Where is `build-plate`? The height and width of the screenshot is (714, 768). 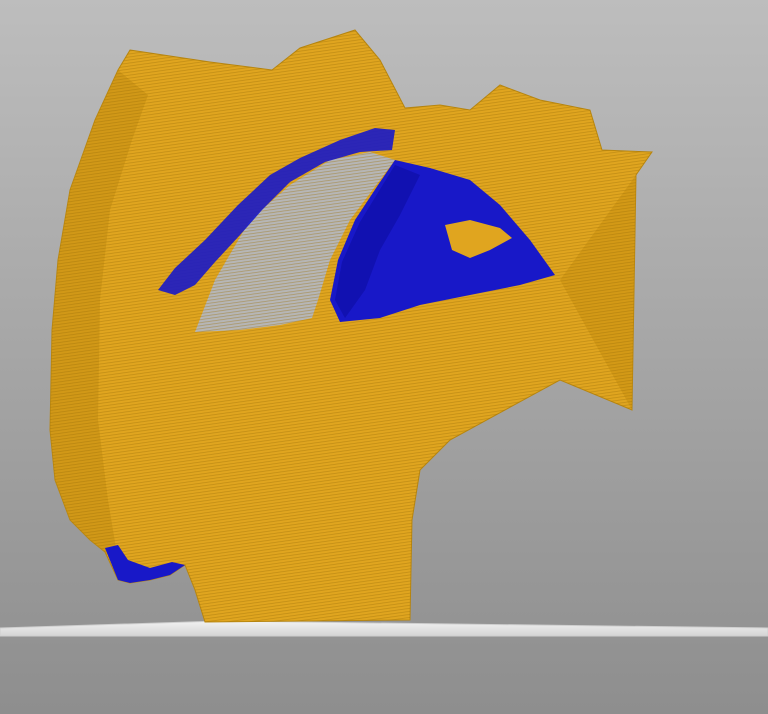 build-plate is located at coordinates (384, 628).